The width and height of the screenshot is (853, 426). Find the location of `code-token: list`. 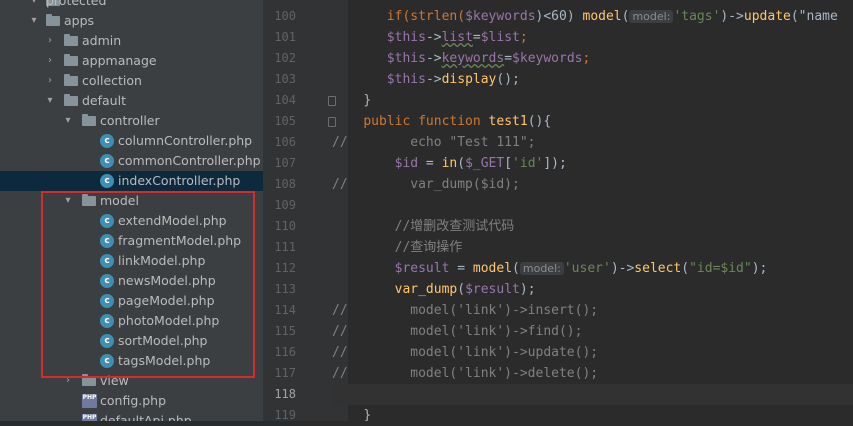

code-token: list is located at coordinates (457, 37).